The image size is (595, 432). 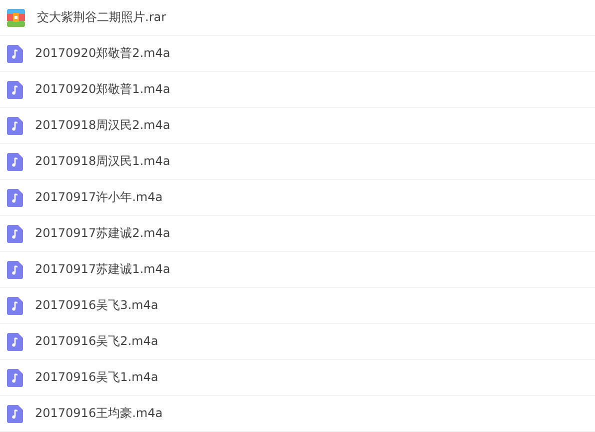 I want to click on file-name: 20170917苏建诚1.m4a, so click(x=102, y=269).